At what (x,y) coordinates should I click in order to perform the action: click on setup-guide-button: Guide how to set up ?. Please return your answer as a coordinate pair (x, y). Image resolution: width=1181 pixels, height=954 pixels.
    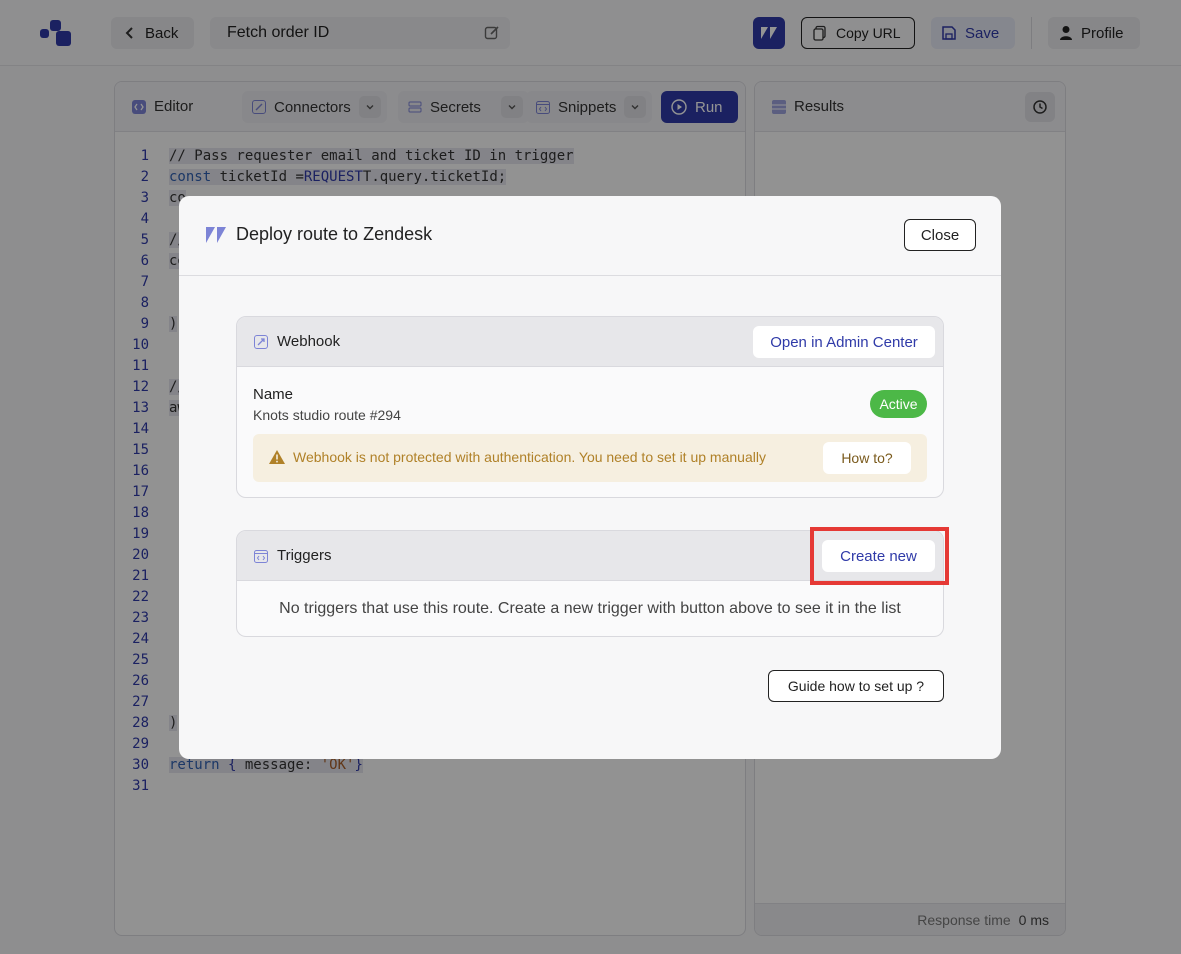
    Looking at the image, I should click on (856, 686).